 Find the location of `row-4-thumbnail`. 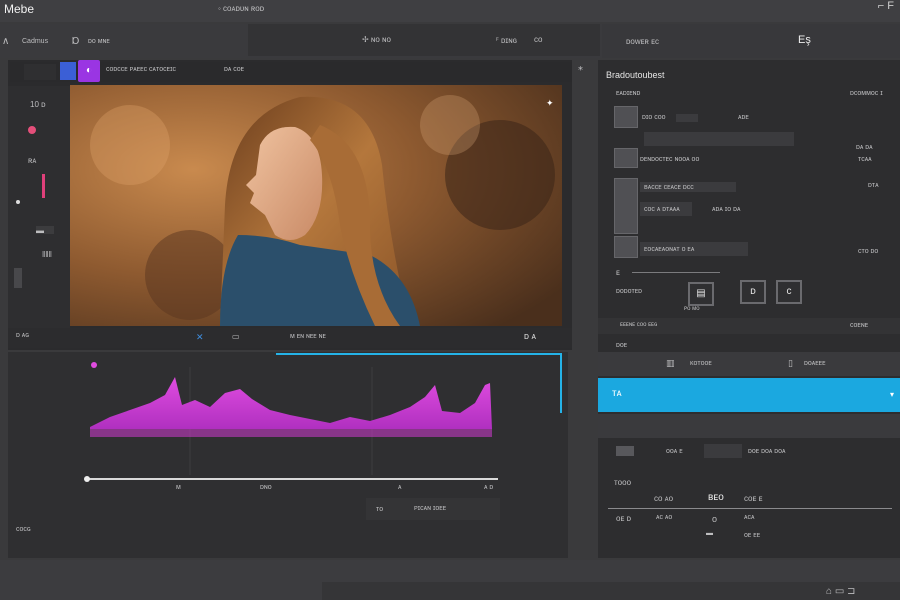

row-4-thumbnail is located at coordinates (626, 247).